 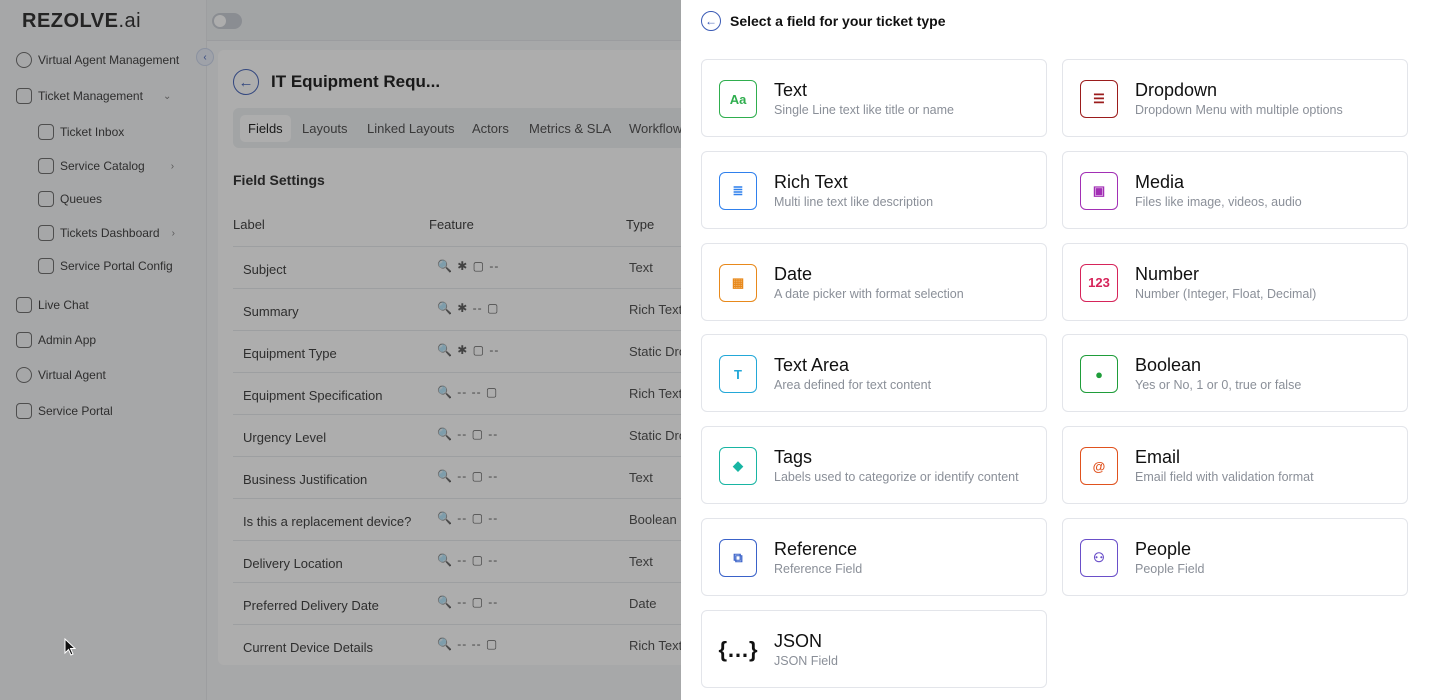 What do you see at coordinates (1158, 457) in the screenshot?
I see `field-type-name: Email` at bounding box center [1158, 457].